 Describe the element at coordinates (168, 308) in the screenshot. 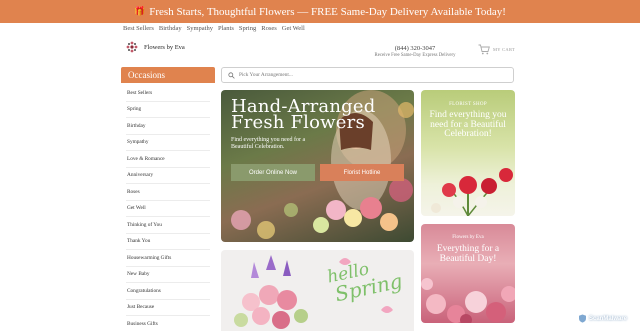

I see `sidebar-item-just-because: Just Because` at that location.